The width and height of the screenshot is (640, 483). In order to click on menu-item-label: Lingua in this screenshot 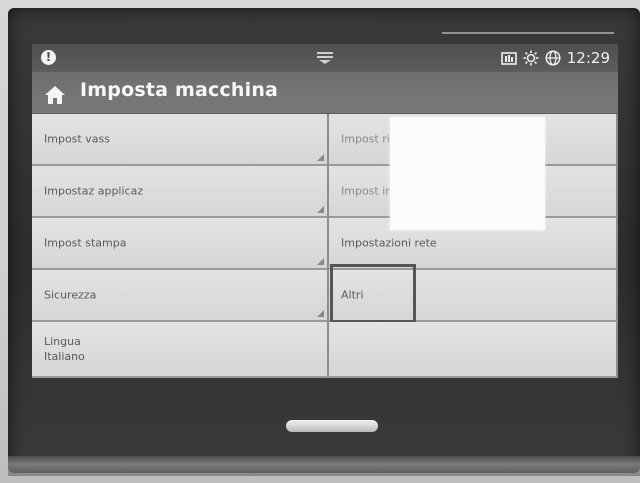, I will do `click(62, 341)`.